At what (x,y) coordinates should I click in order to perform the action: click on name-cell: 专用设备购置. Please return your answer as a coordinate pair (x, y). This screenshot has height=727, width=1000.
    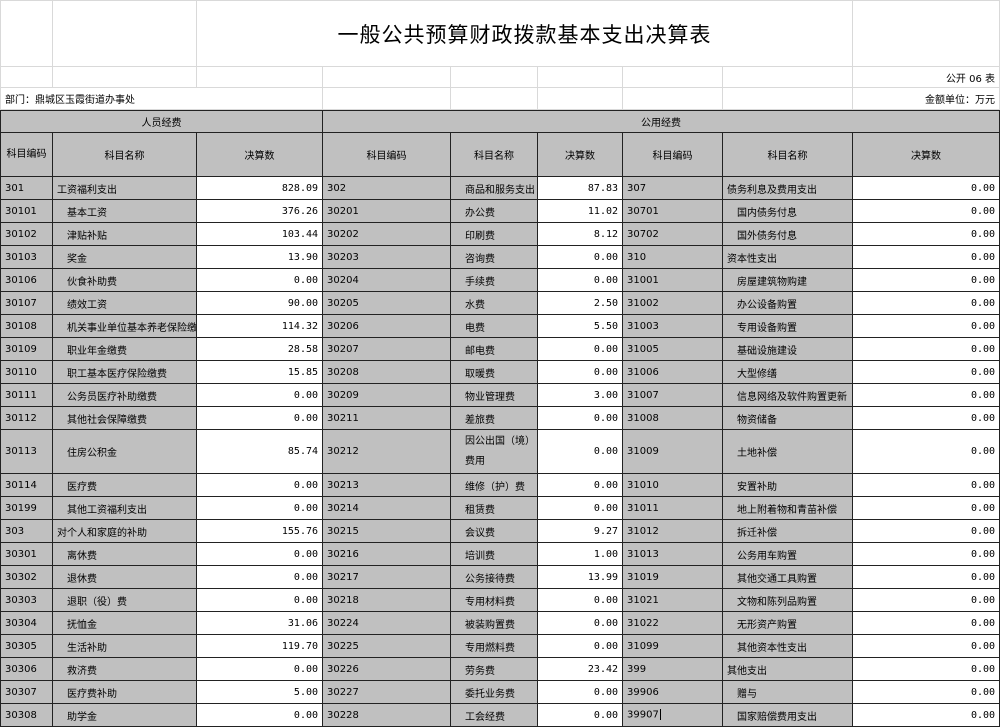
    Looking at the image, I should click on (788, 326).